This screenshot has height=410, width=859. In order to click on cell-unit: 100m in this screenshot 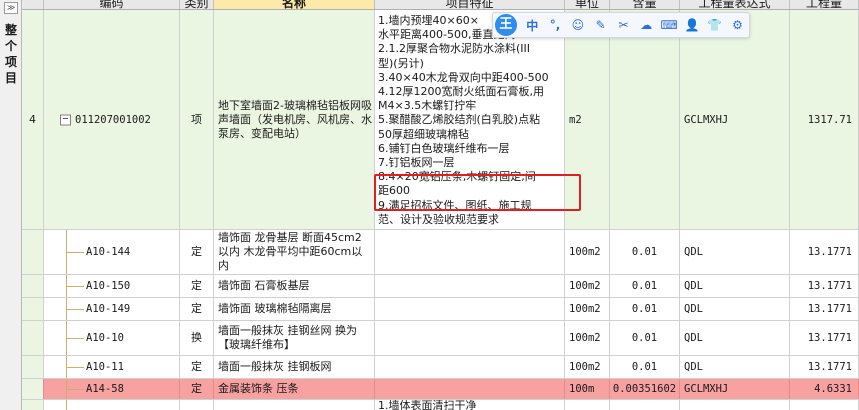, I will do `click(587, 389)`.